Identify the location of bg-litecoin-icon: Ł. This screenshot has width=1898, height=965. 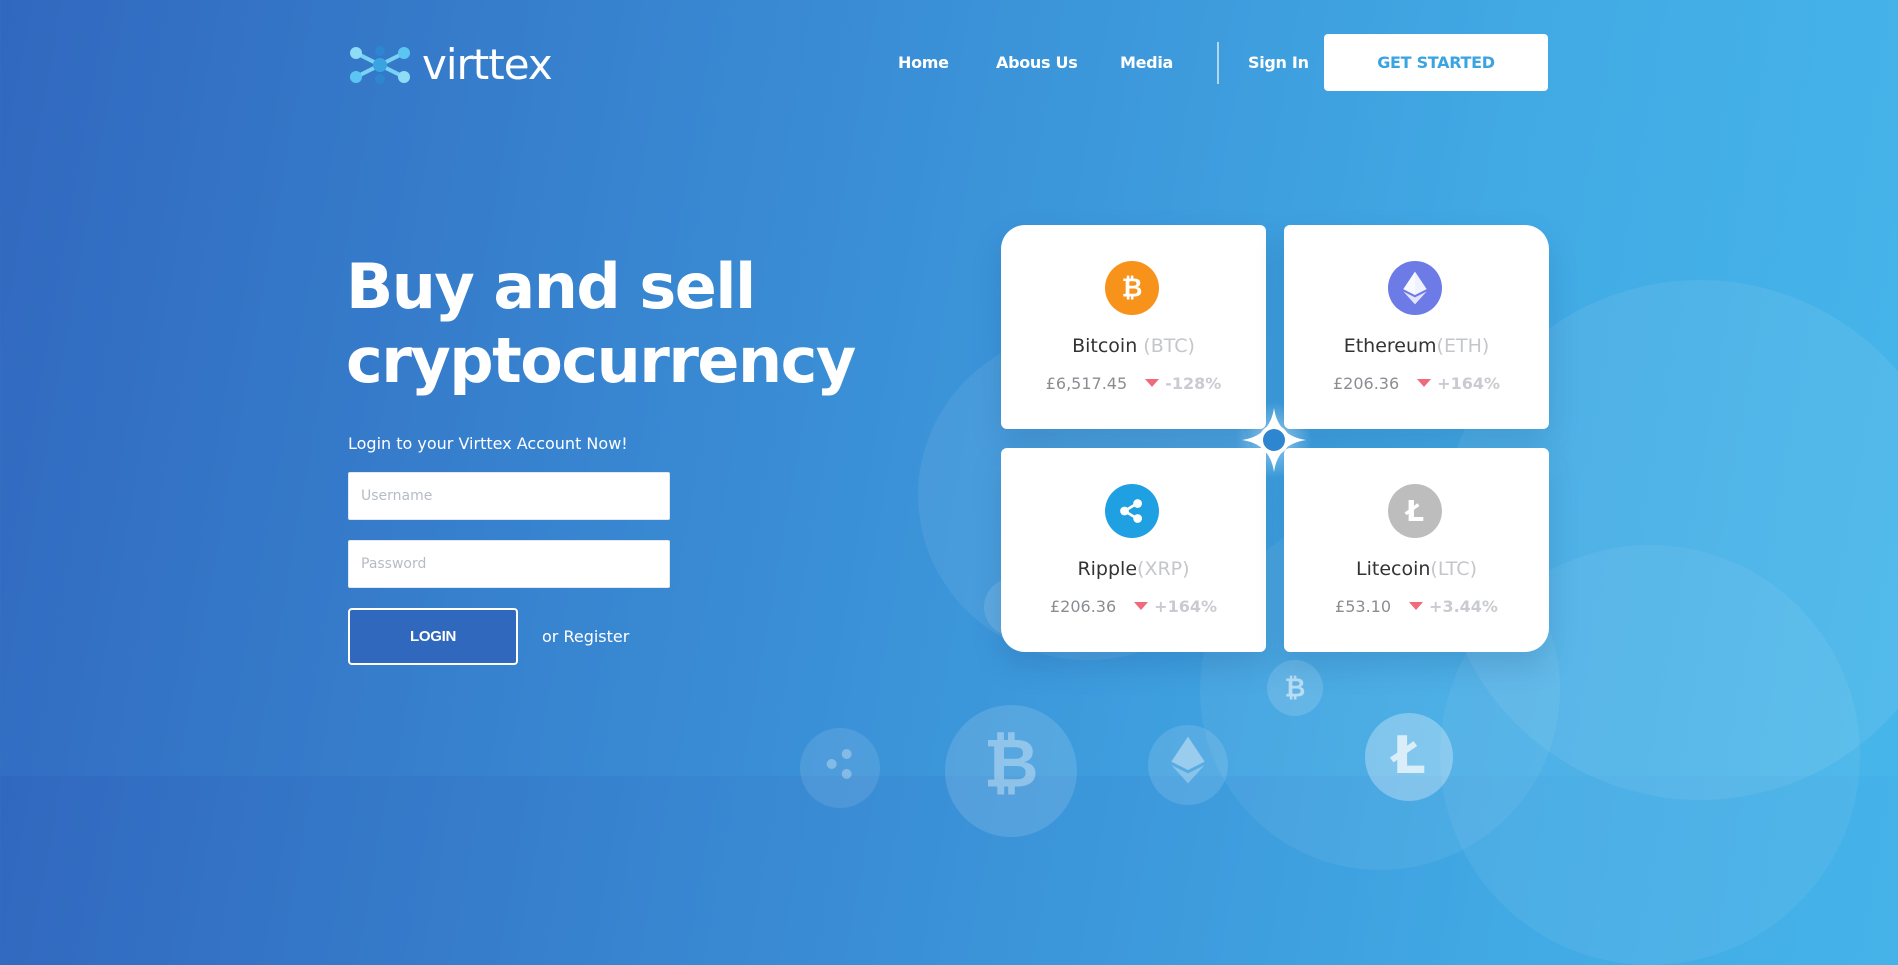
(1409, 757).